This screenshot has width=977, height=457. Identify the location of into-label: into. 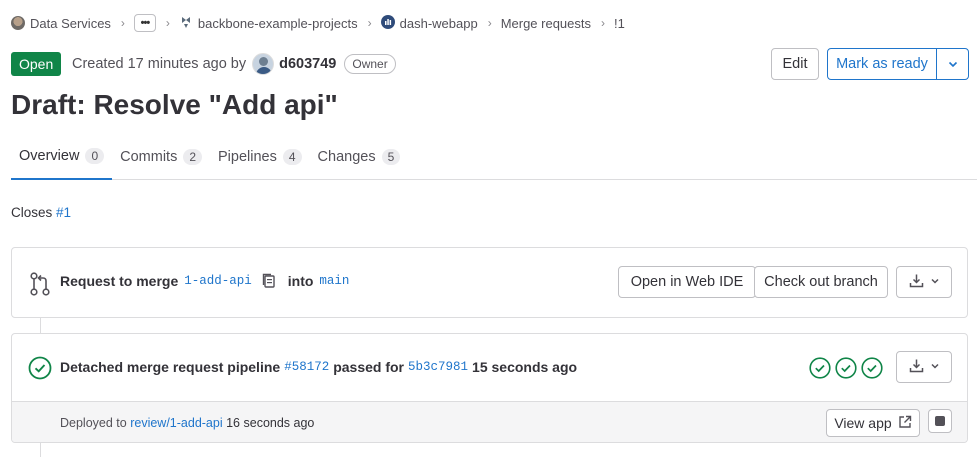
(300, 281).